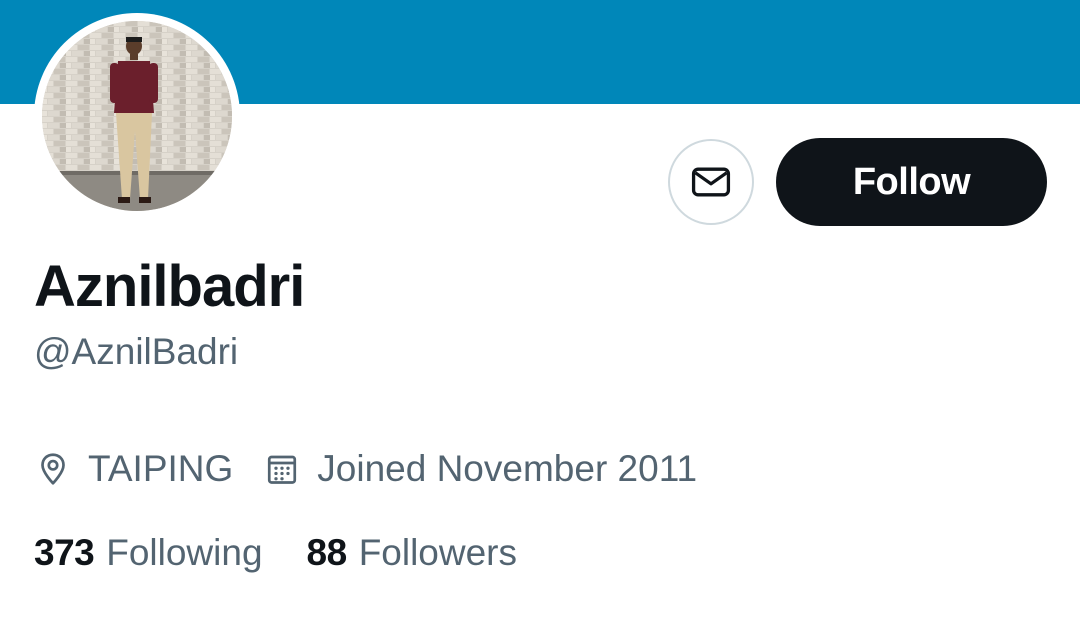 This screenshot has width=1080, height=627. I want to click on following-label: Following, so click(184, 552).